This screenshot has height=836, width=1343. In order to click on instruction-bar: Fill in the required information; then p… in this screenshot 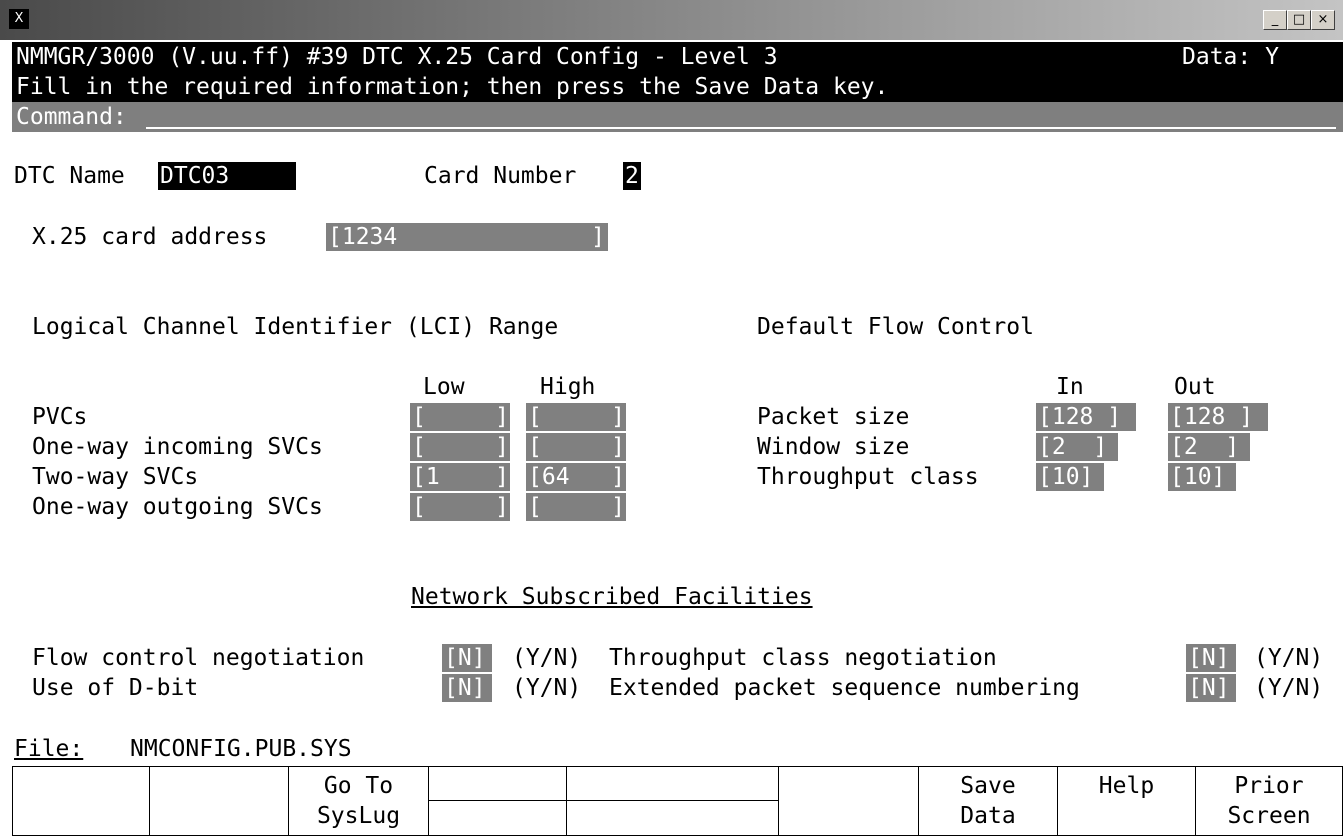, I will do `click(677, 87)`.